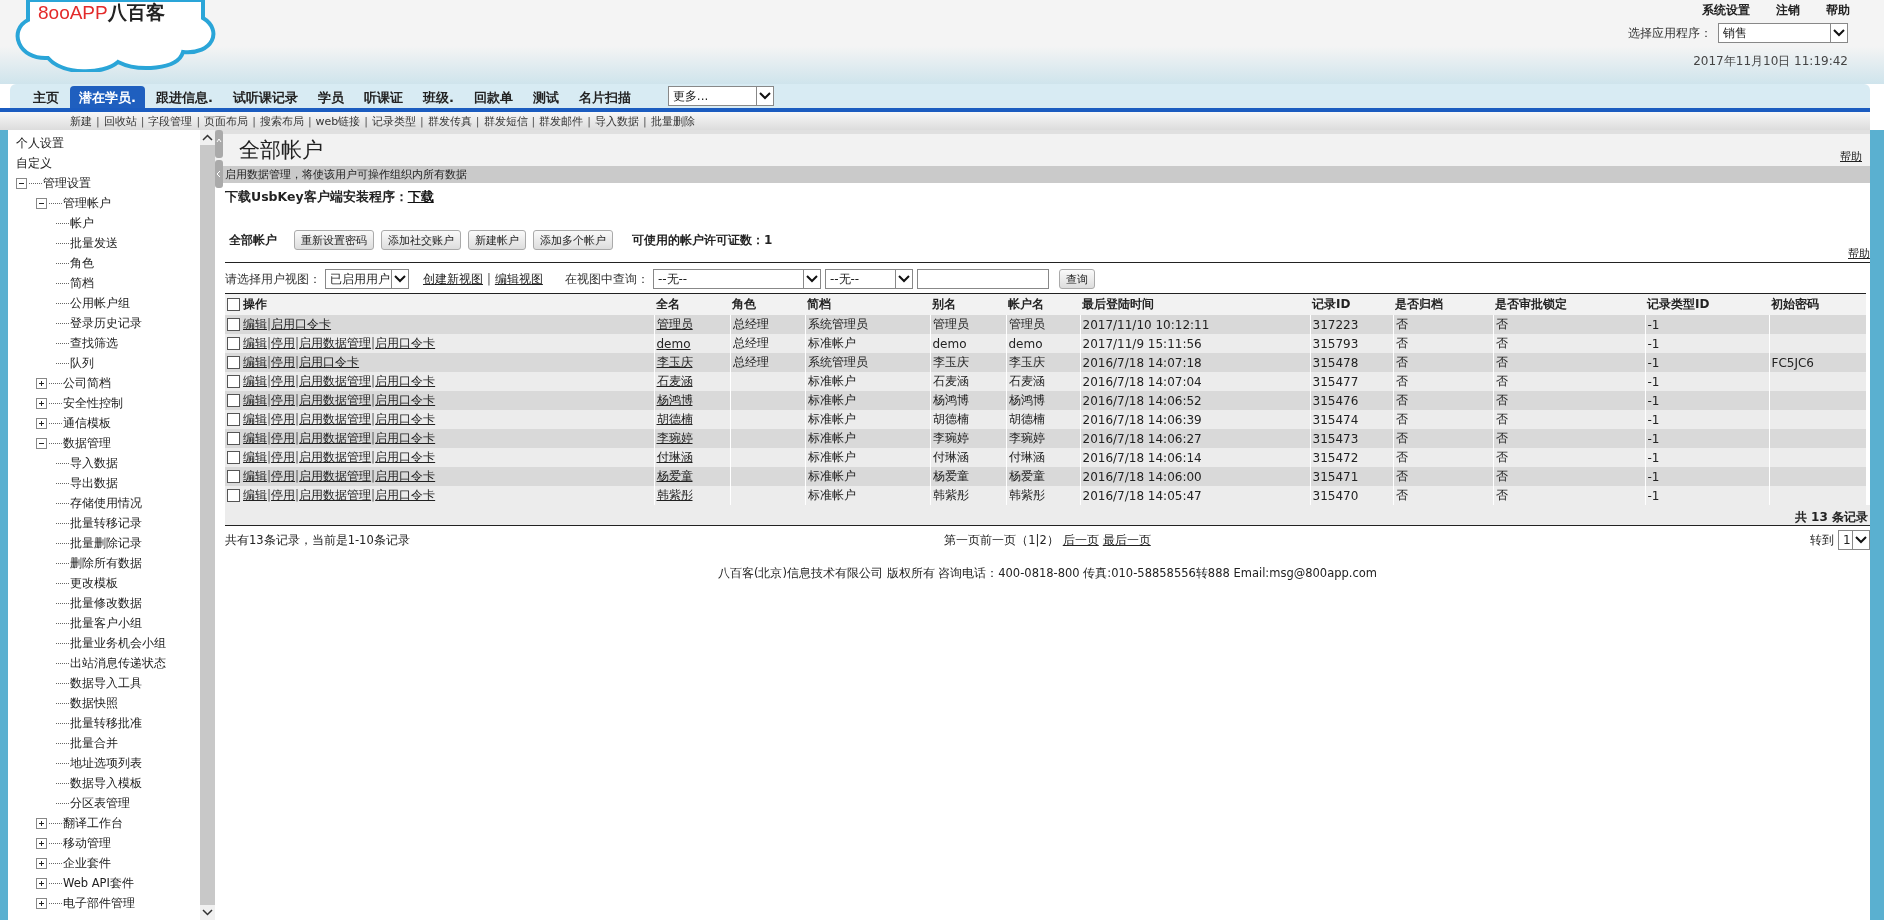 Image resolution: width=1884 pixels, height=920 pixels. What do you see at coordinates (1126, 540) in the screenshot?
I see `pager-link: 最后一页` at bounding box center [1126, 540].